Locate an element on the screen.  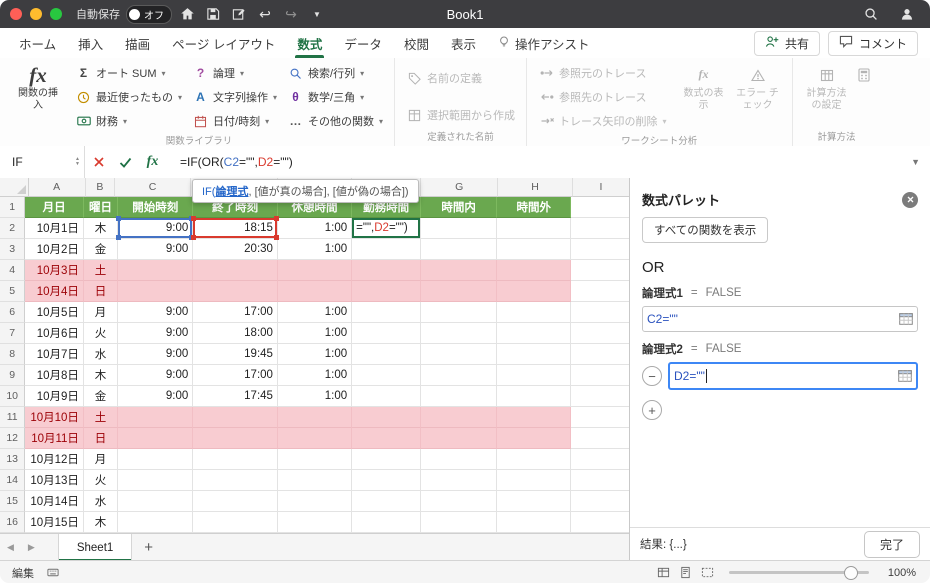
cell-A3: 10月2日 is located at coordinates (54, 249).